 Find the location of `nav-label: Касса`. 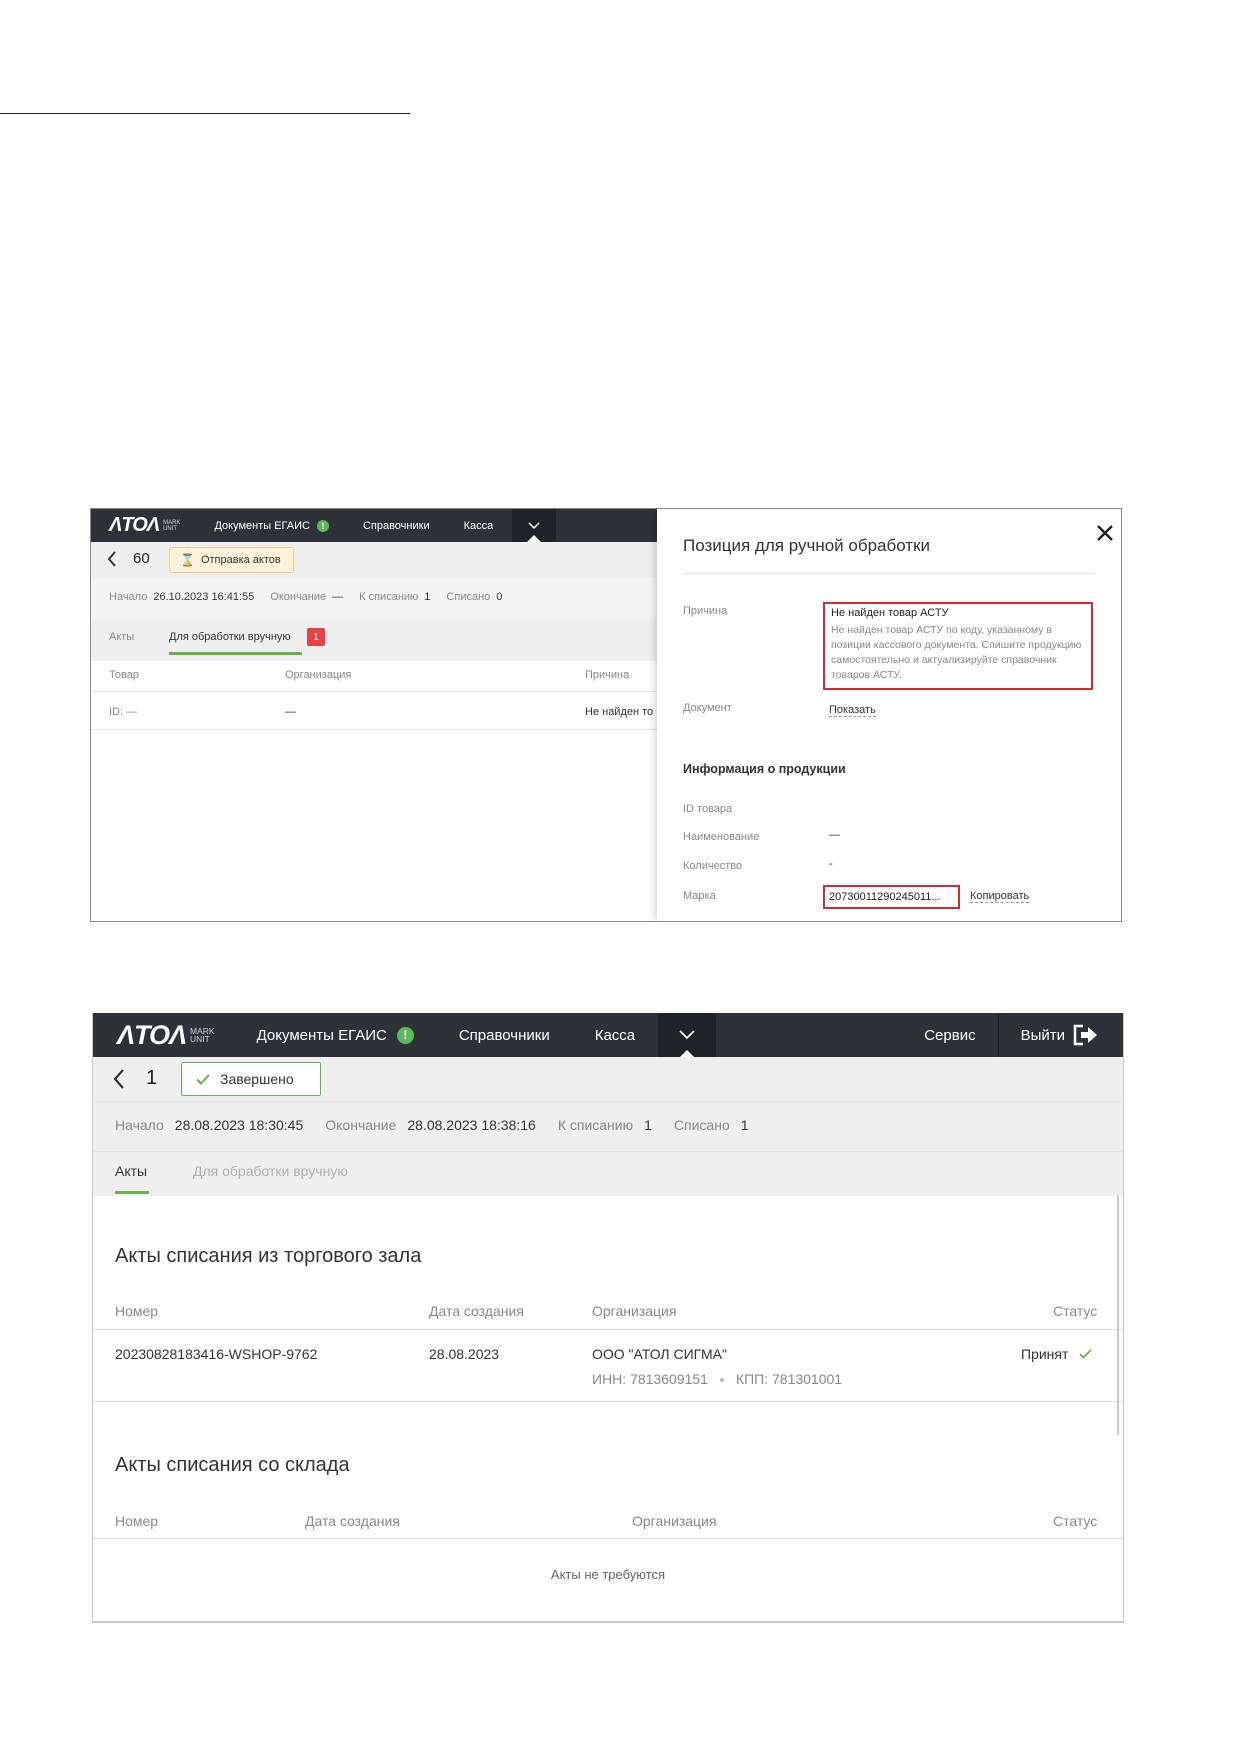

nav-label: Касса is located at coordinates (615, 1035).